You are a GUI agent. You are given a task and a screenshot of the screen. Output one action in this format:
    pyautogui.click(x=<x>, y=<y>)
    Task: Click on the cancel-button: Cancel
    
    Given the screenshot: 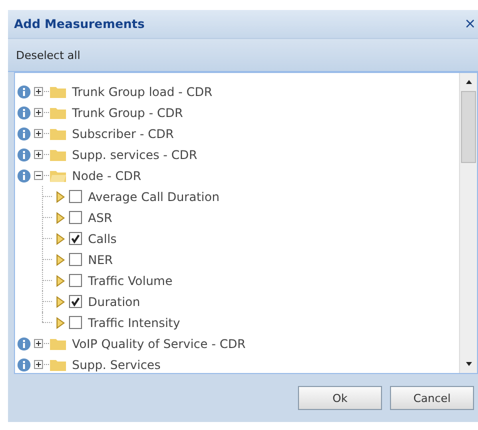 What is the action you would take?
    pyautogui.click(x=432, y=398)
    